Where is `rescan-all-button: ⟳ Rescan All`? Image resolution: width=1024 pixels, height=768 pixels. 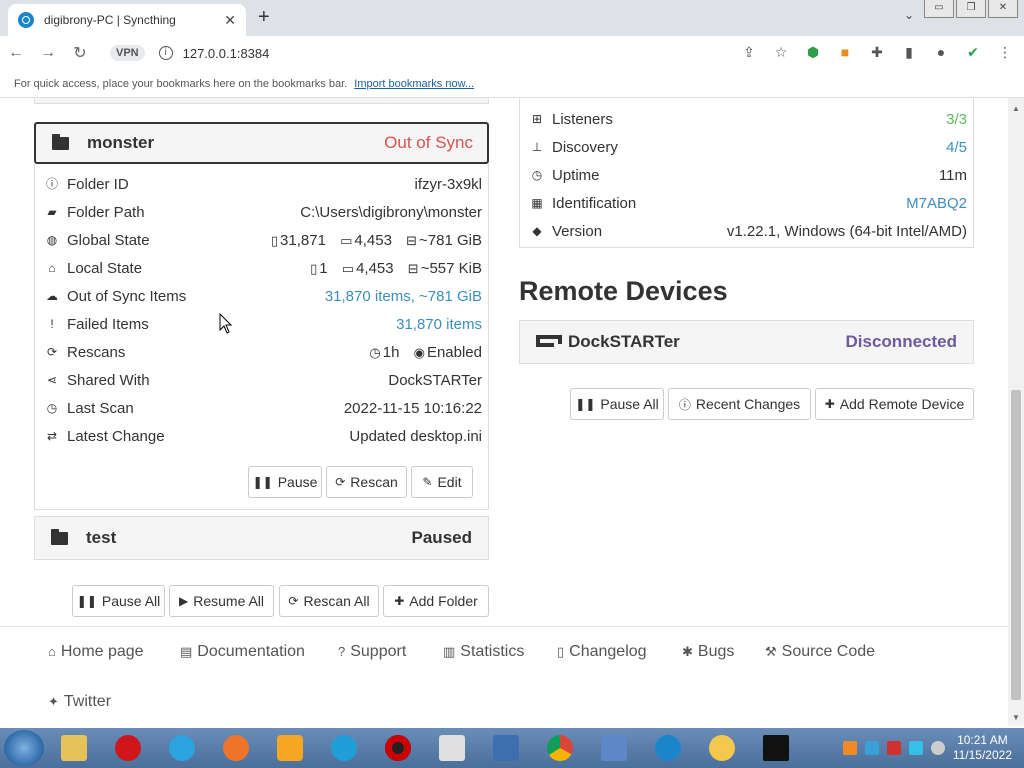
rescan-all-button: ⟳ Rescan All is located at coordinates (329, 601).